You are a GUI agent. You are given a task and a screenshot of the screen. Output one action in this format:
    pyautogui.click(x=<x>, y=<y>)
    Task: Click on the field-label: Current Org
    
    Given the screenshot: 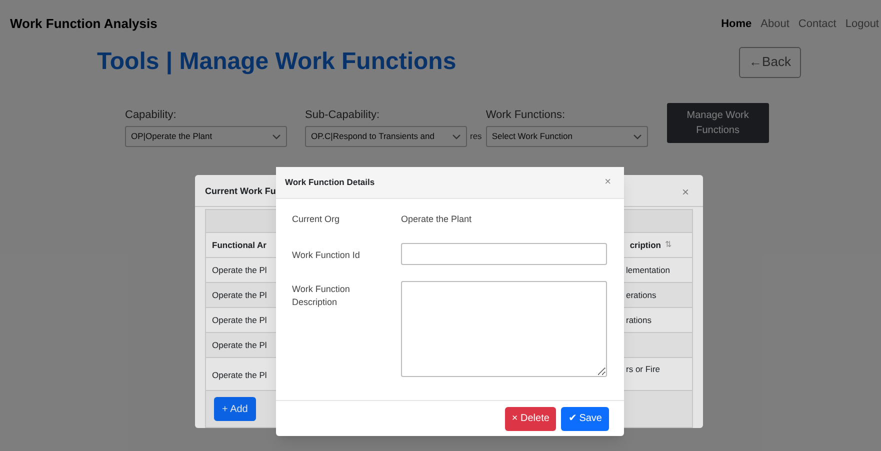 What is the action you would take?
    pyautogui.click(x=316, y=219)
    